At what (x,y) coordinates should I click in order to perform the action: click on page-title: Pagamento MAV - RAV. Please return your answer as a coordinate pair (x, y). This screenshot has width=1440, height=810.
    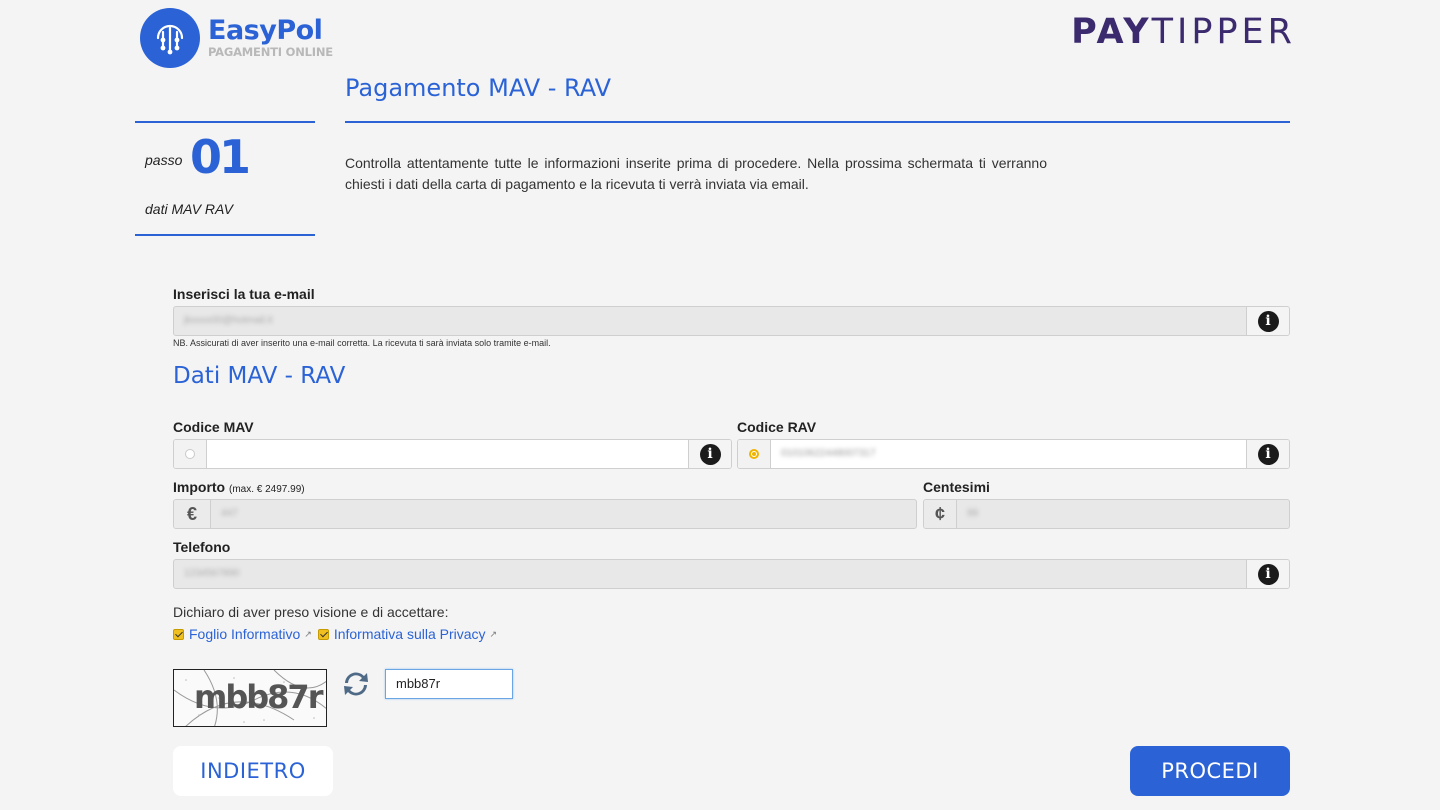
    Looking at the image, I should click on (478, 88).